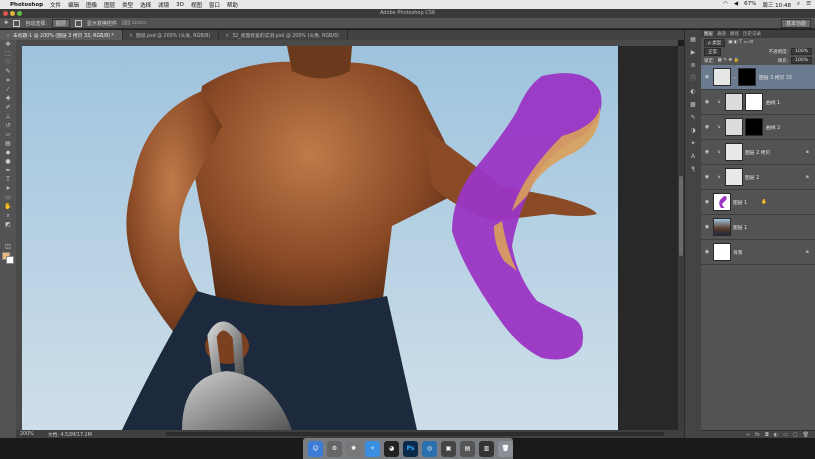 The image size is (815, 459). Describe the element at coordinates (127, 5) in the screenshot. I see `menu-type: 类型` at that location.